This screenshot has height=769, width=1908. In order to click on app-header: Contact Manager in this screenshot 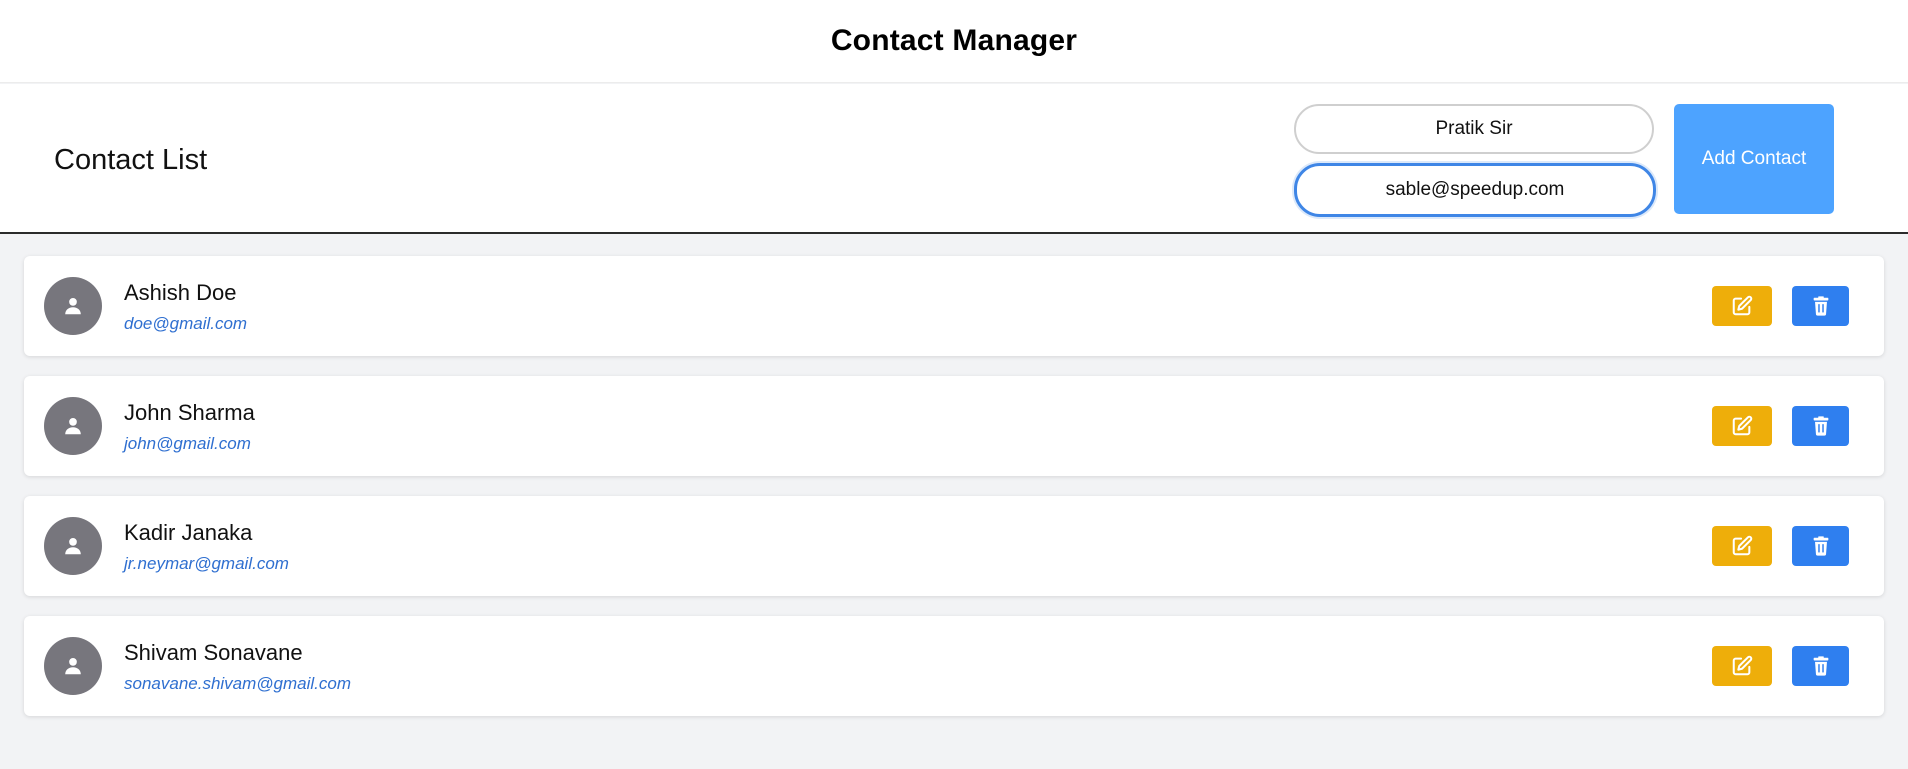, I will do `click(954, 41)`.